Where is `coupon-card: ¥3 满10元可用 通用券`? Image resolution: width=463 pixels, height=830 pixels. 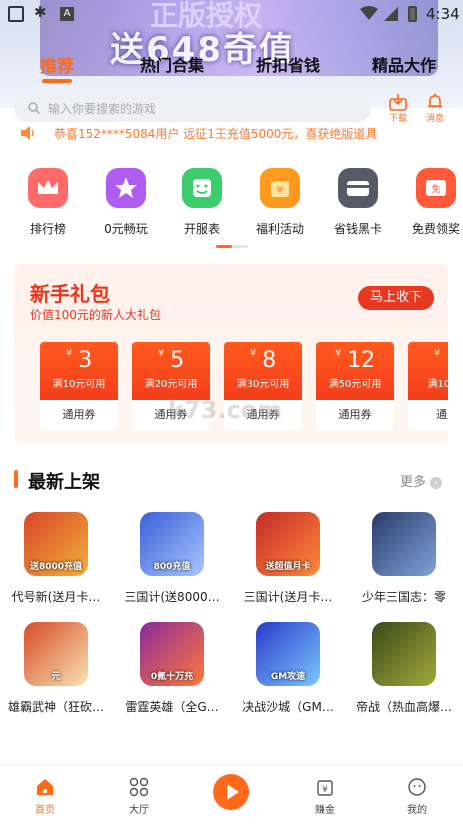 coupon-card: ¥3 满10元可用 通用券 is located at coordinates (79, 386).